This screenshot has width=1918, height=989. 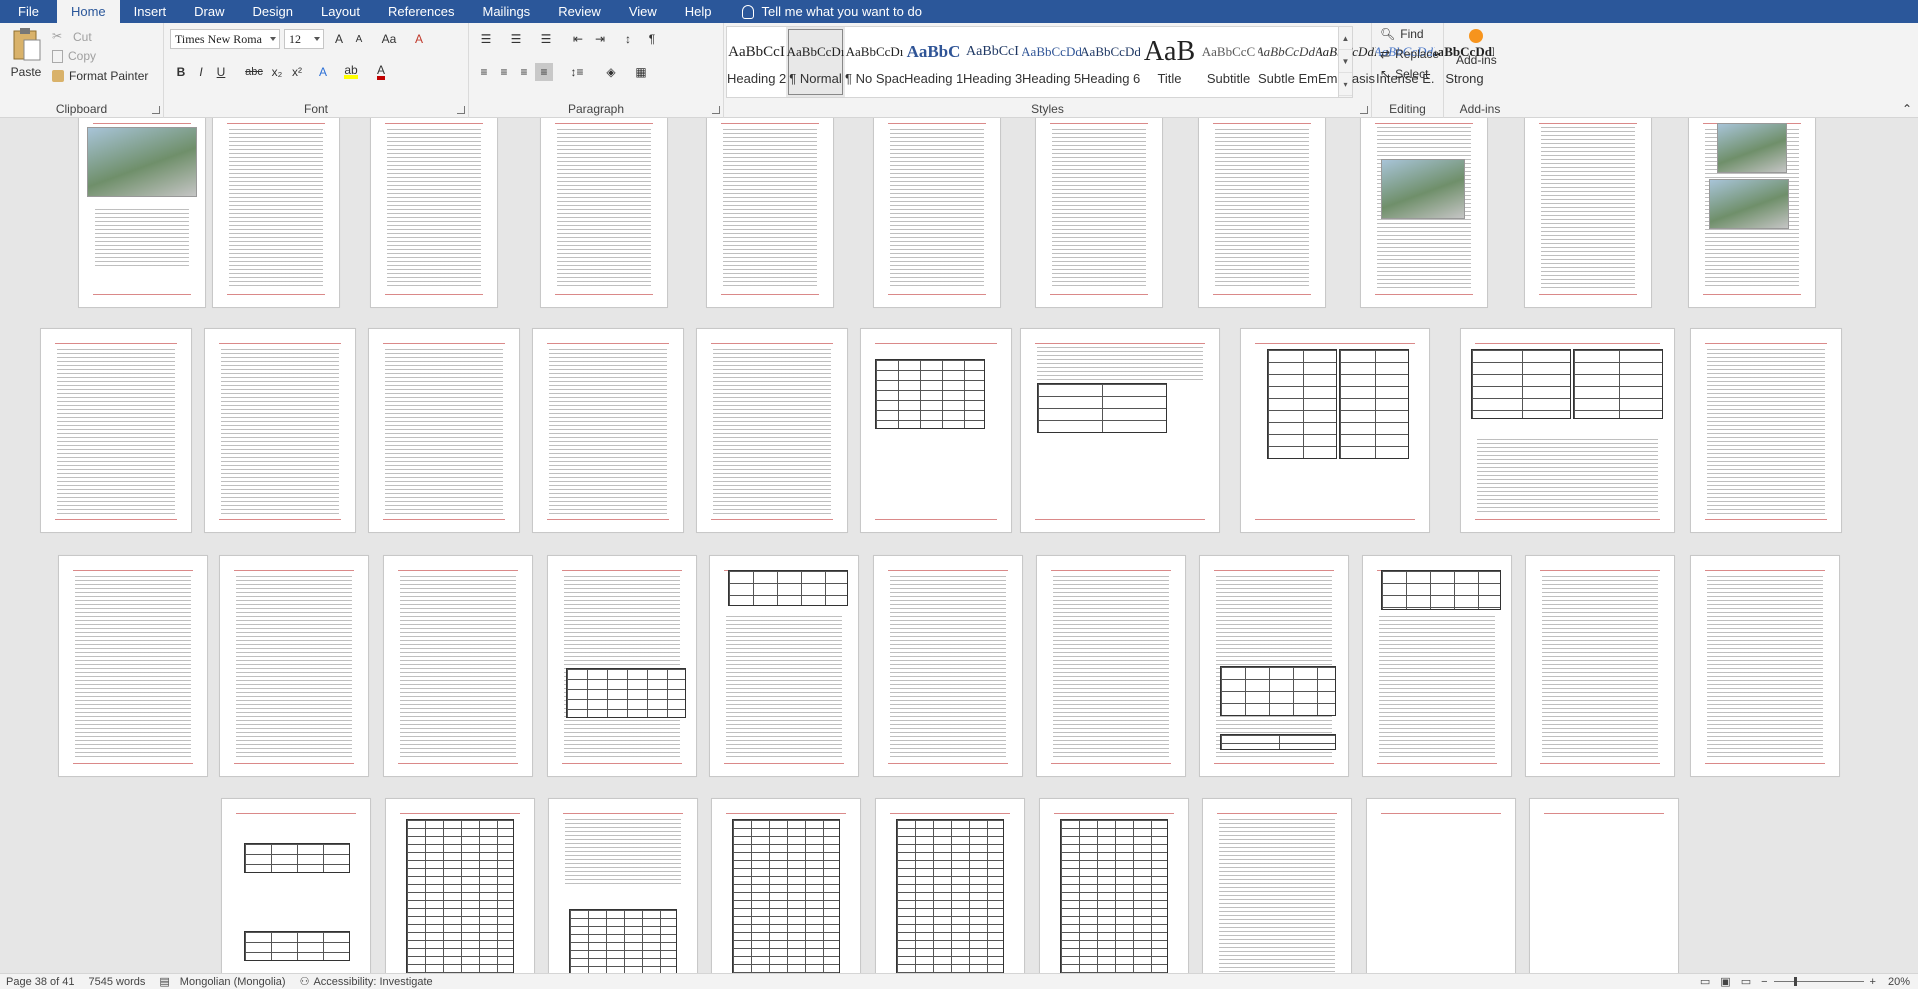 I want to click on text-effects-button: A, so click(x=323, y=72).